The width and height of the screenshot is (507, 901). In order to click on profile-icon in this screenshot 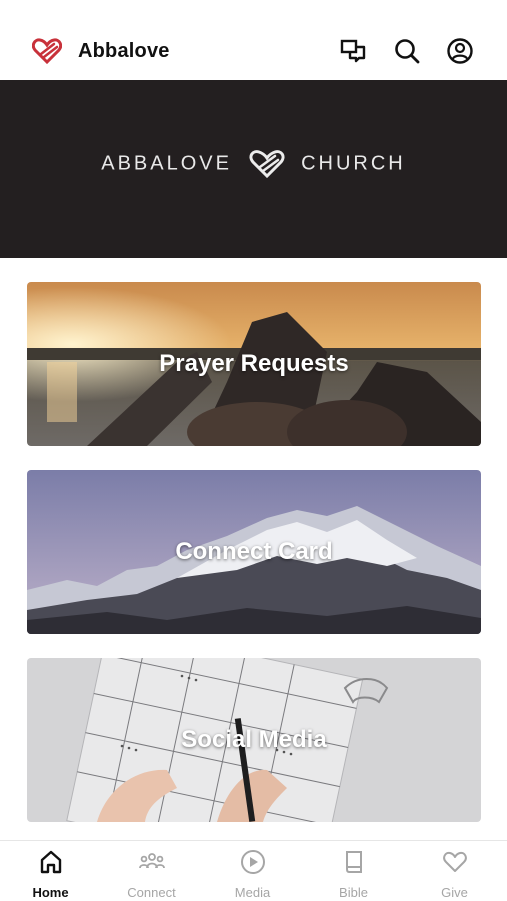, I will do `click(460, 51)`.